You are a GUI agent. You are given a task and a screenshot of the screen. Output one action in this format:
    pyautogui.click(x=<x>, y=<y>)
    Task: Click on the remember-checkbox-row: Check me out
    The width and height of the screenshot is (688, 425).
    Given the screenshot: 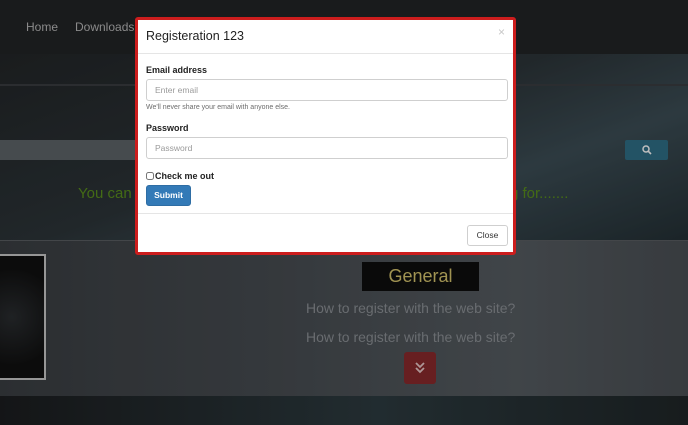 What is the action you would take?
    pyautogui.click(x=180, y=176)
    